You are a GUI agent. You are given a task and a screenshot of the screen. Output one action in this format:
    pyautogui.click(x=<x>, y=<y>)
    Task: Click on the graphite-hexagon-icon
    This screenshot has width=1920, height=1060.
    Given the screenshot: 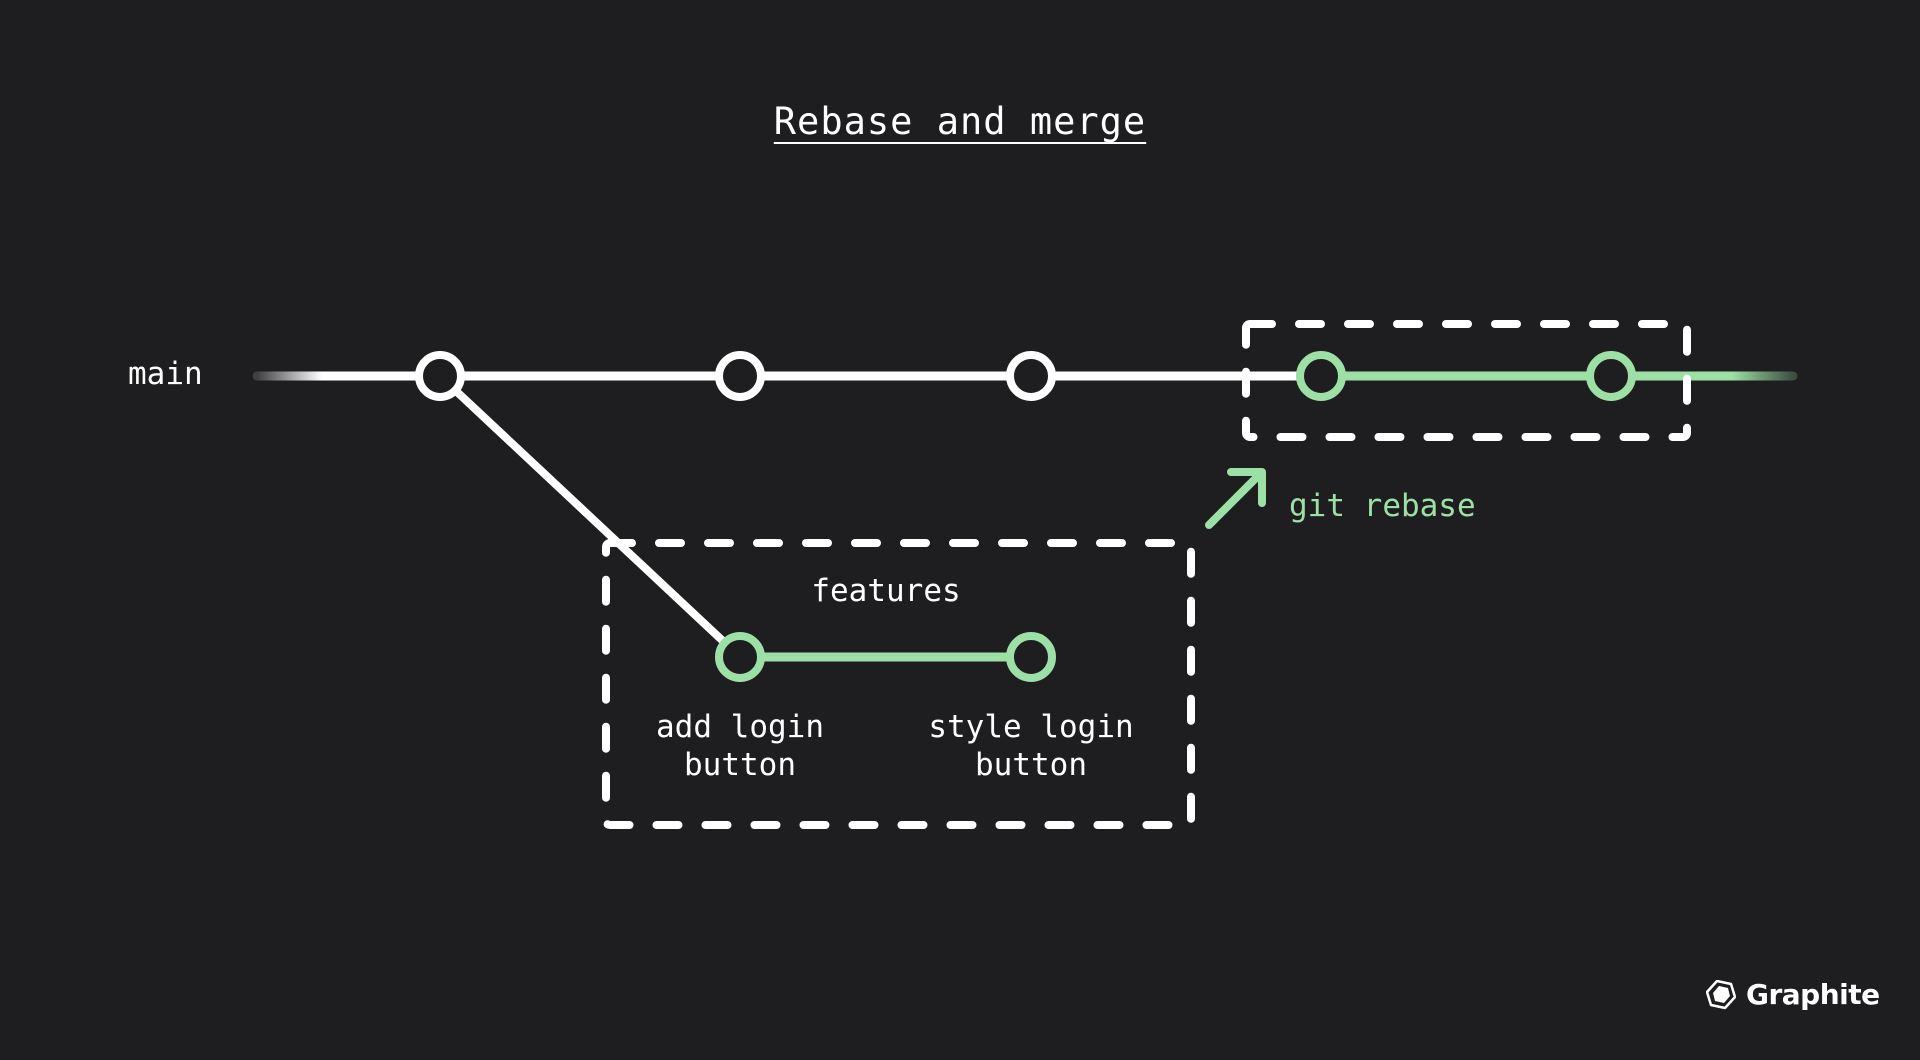 What is the action you would take?
    pyautogui.click(x=1721, y=994)
    